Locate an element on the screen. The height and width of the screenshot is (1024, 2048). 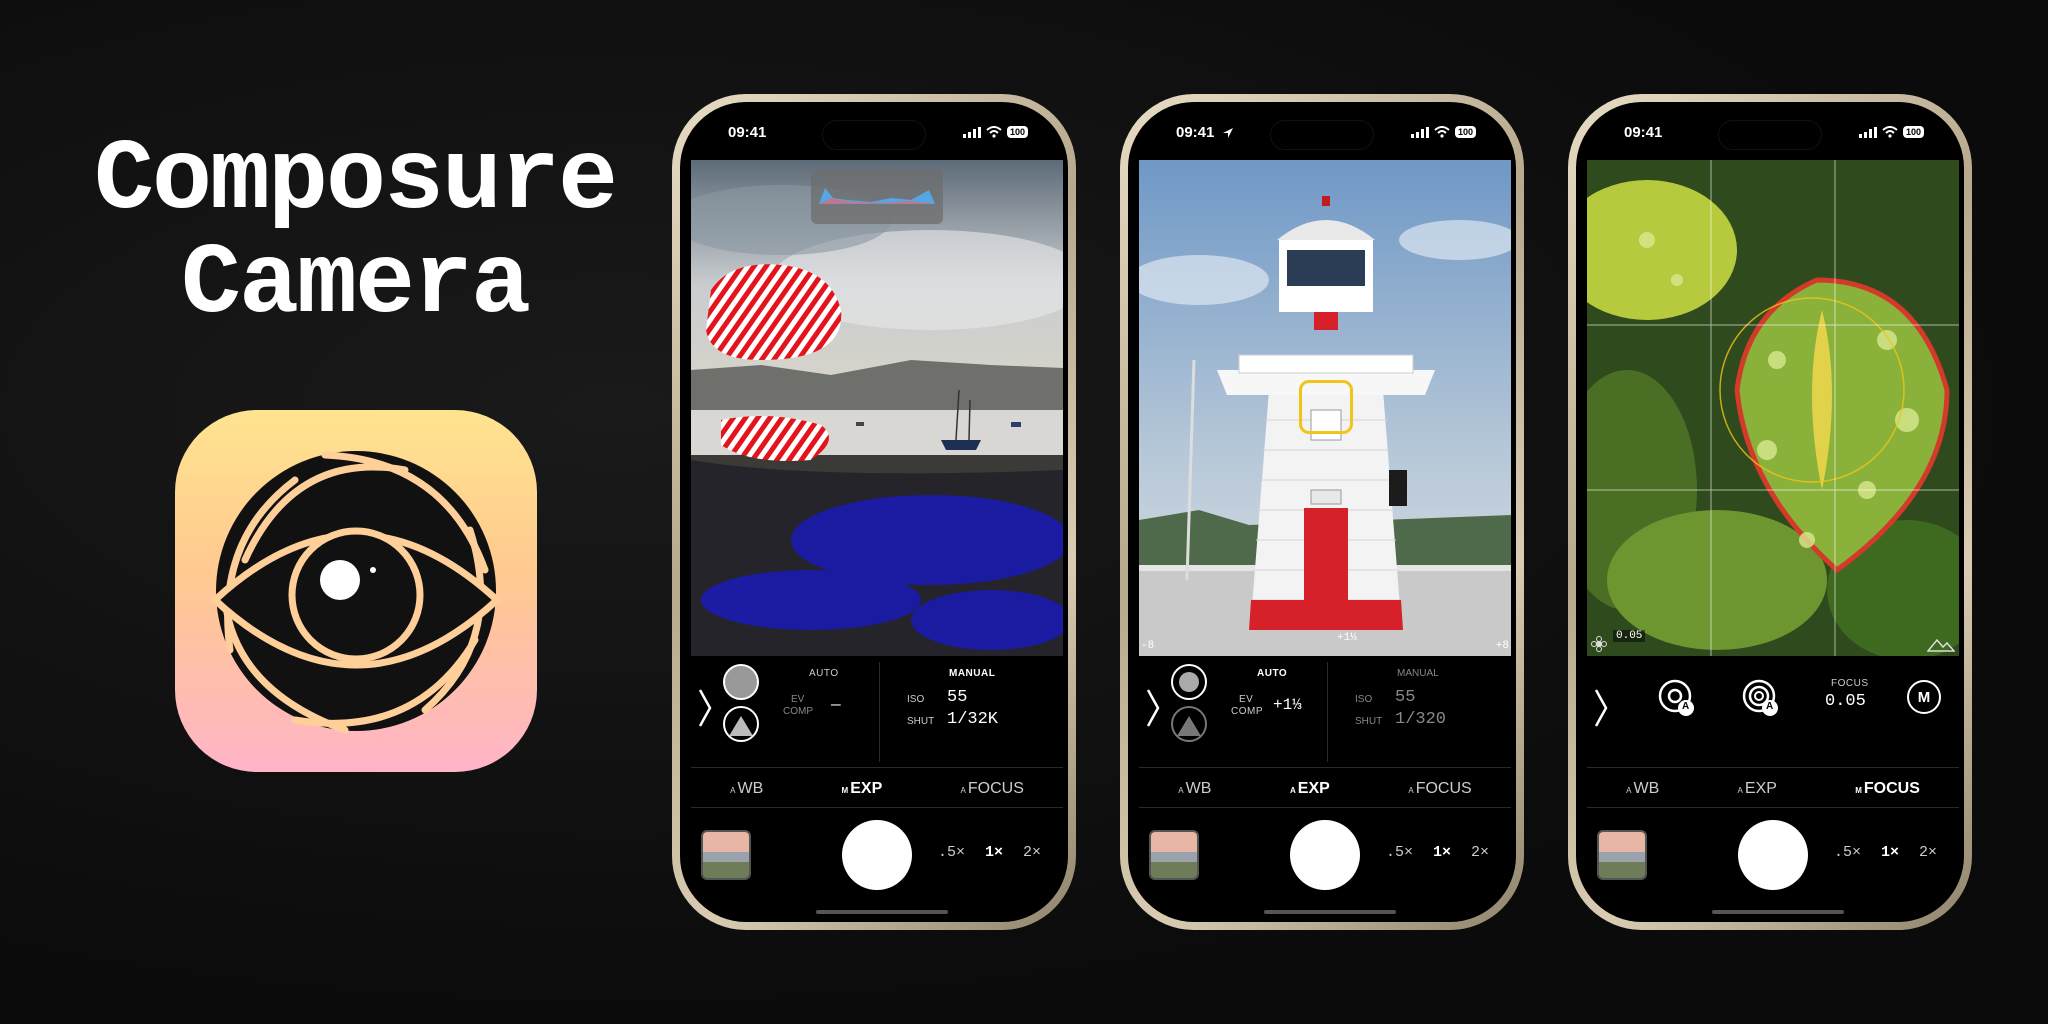
thumbnail-image is located at coordinates (1174, 855).